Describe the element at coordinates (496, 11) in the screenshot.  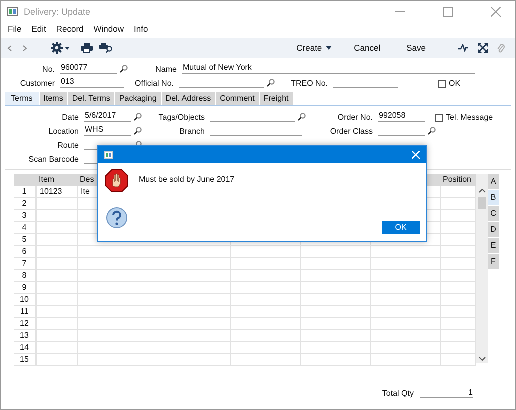
I see `close-icon` at that location.